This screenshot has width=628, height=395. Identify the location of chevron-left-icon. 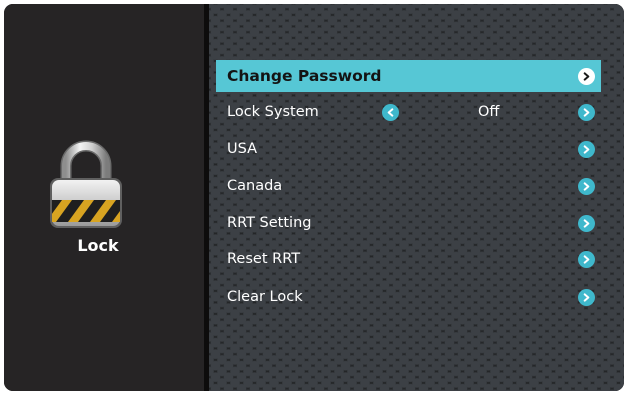
(390, 112).